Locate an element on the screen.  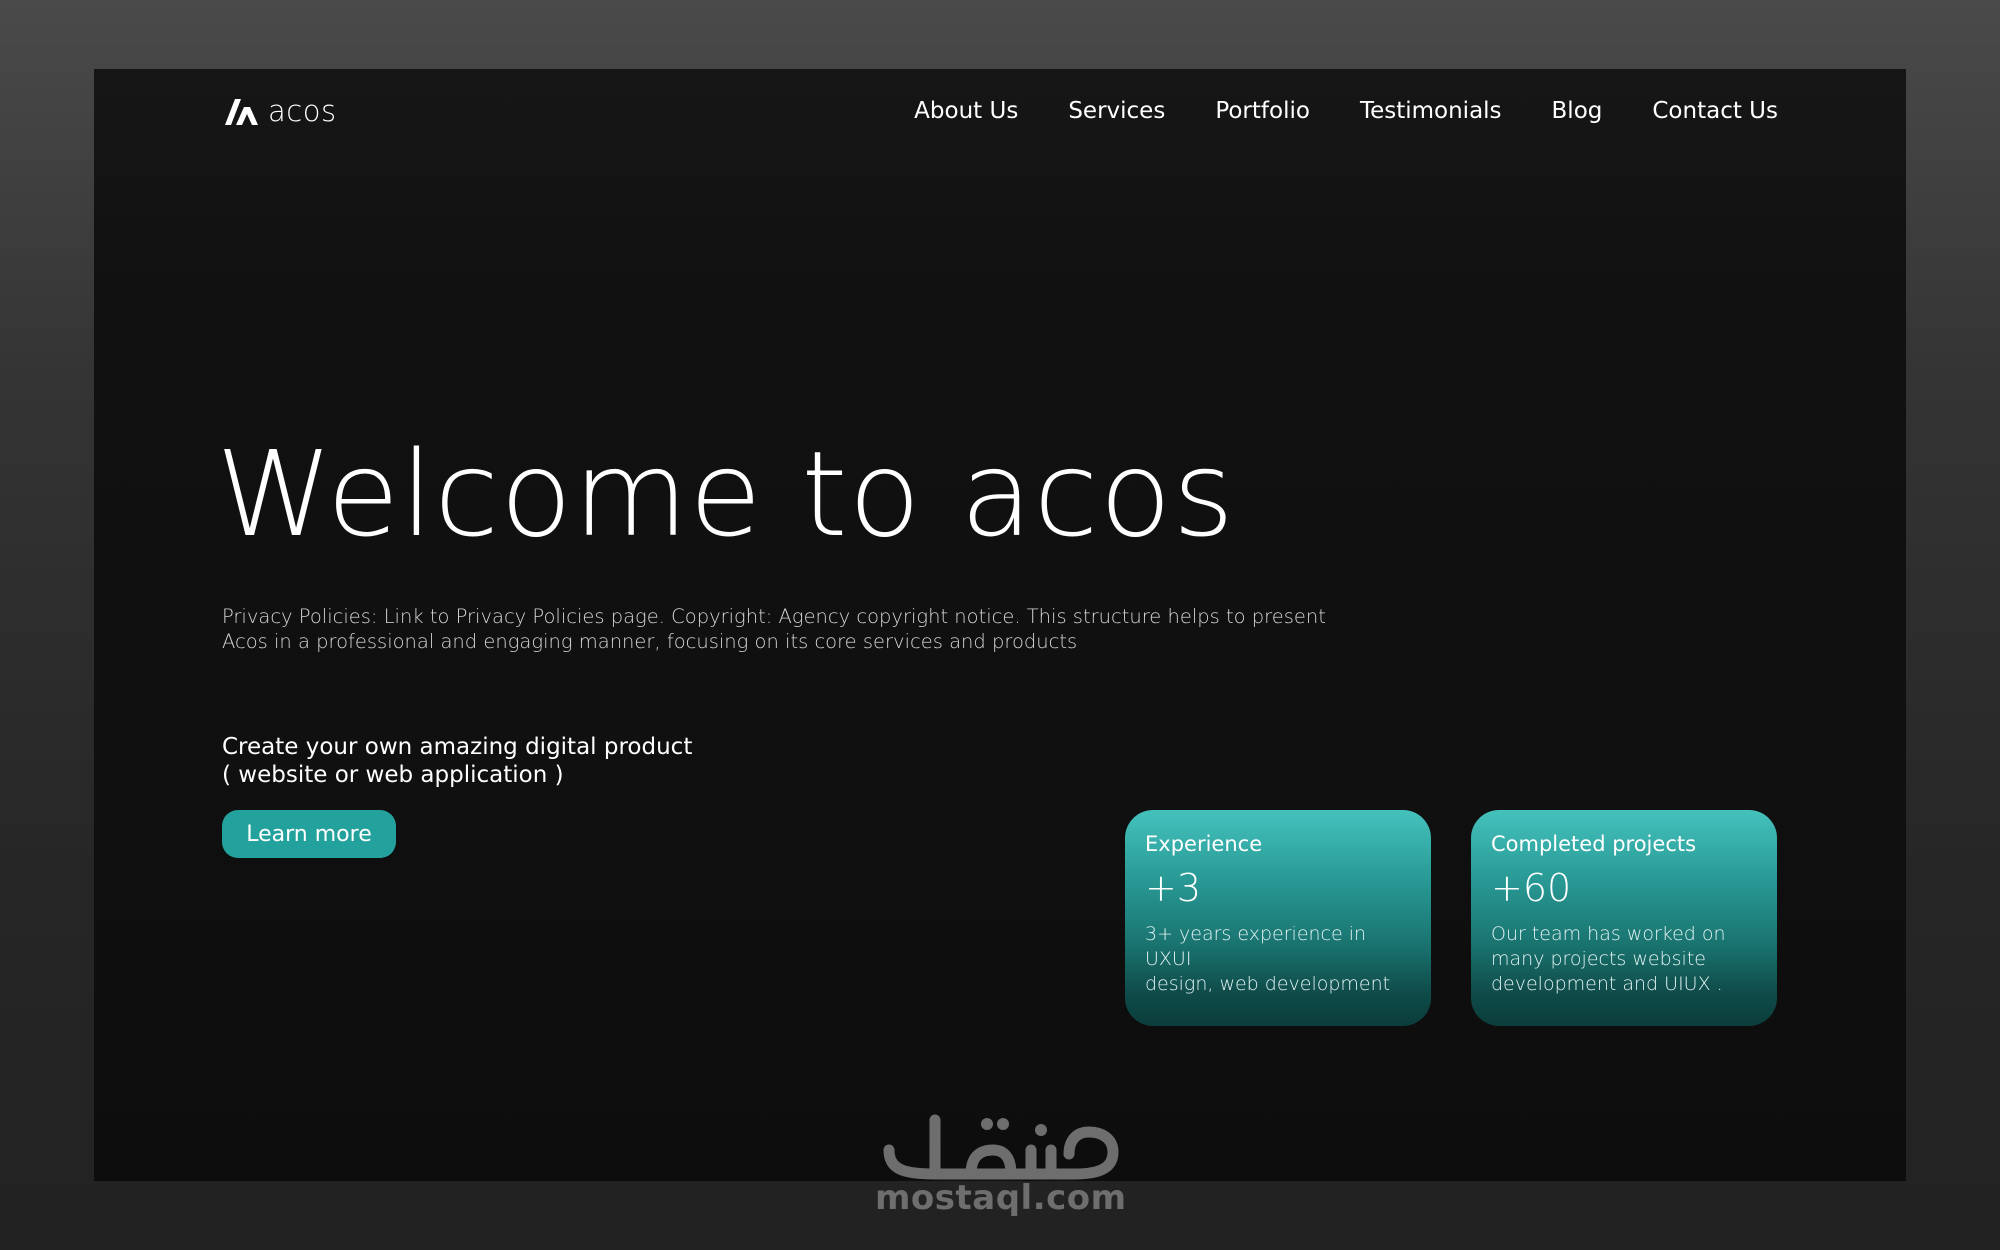
mostaql-domain: mostaql.com is located at coordinates (1001, 1198).